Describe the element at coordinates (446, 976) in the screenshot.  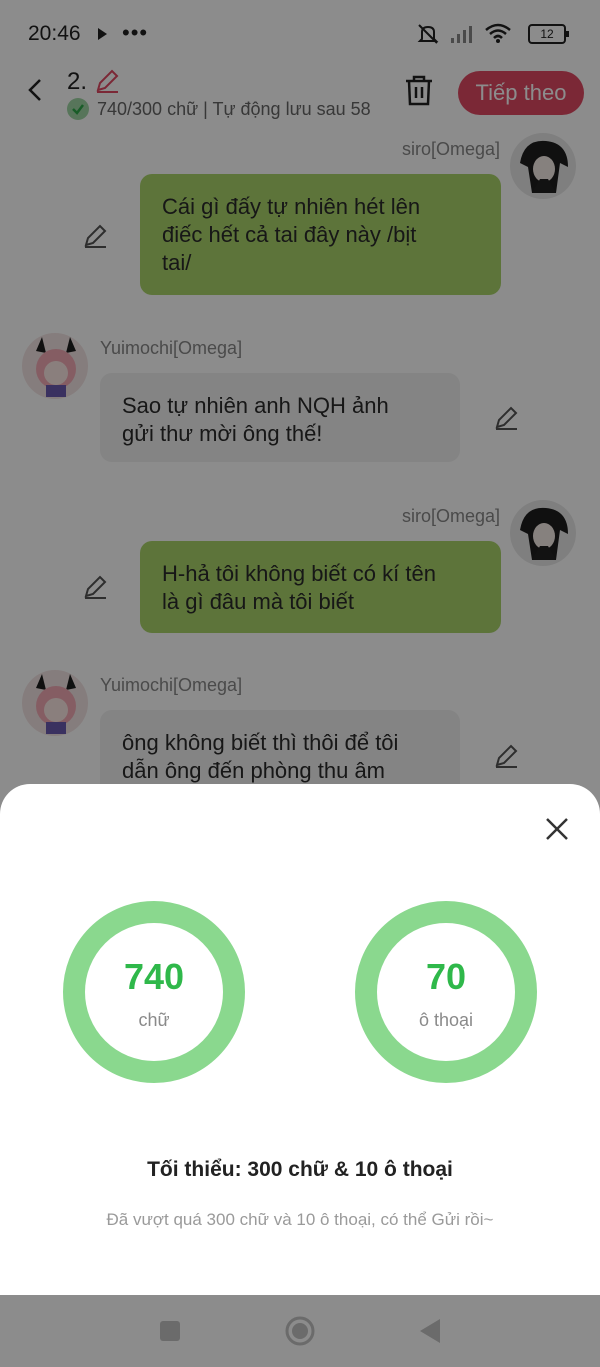
I see `dialog-count-value: 70` at that location.